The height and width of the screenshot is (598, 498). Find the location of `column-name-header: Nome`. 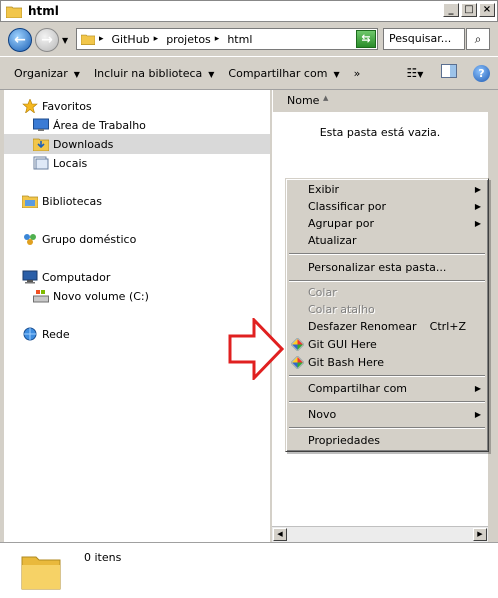

column-name-header: Nome is located at coordinates (303, 100).